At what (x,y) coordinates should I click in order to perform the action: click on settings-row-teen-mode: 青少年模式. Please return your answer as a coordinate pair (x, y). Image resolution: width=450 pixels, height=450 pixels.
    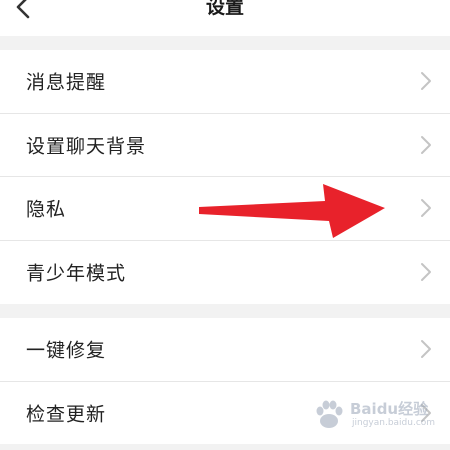
    Looking at the image, I should click on (225, 273).